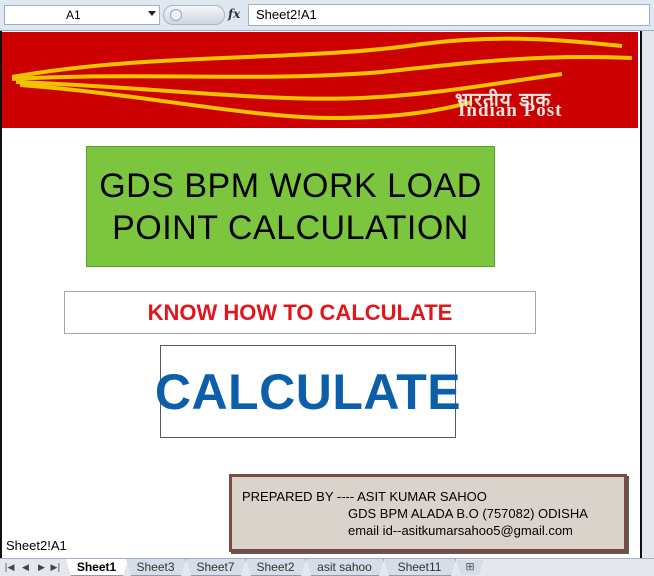 The width and height of the screenshot is (654, 576). Describe the element at coordinates (468, 513) in the screenshot. I see `credit-office: GDS BPM ALADA B.O (757082) ODISHA` at that location.